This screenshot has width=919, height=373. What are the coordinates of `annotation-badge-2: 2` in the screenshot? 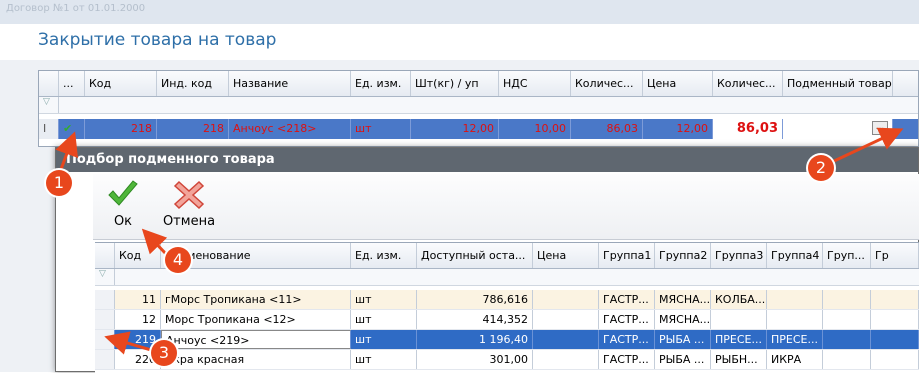 It's located at (821, 168).